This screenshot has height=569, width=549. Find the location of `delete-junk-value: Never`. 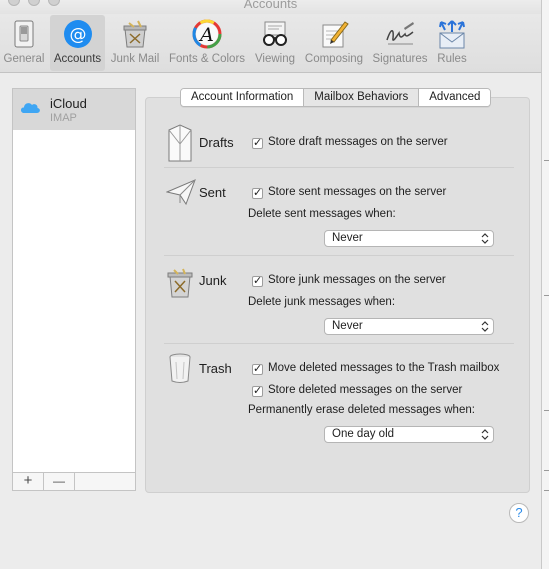

delete-junk-value: Never is located at coordinates (347, 326).